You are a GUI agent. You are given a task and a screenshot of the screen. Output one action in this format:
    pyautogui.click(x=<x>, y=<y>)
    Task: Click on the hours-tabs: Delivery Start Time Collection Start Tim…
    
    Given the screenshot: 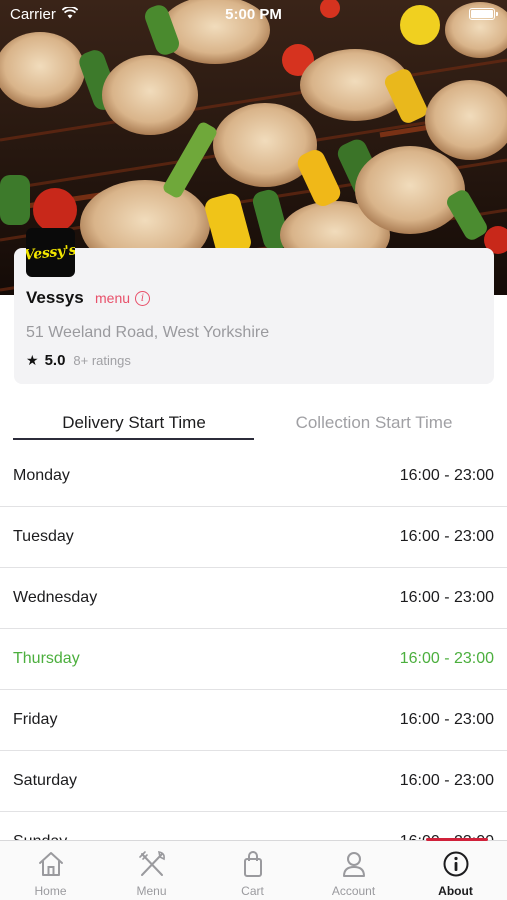 What is the action you would take?
    pyautogui.click(x=253, y=421)
    